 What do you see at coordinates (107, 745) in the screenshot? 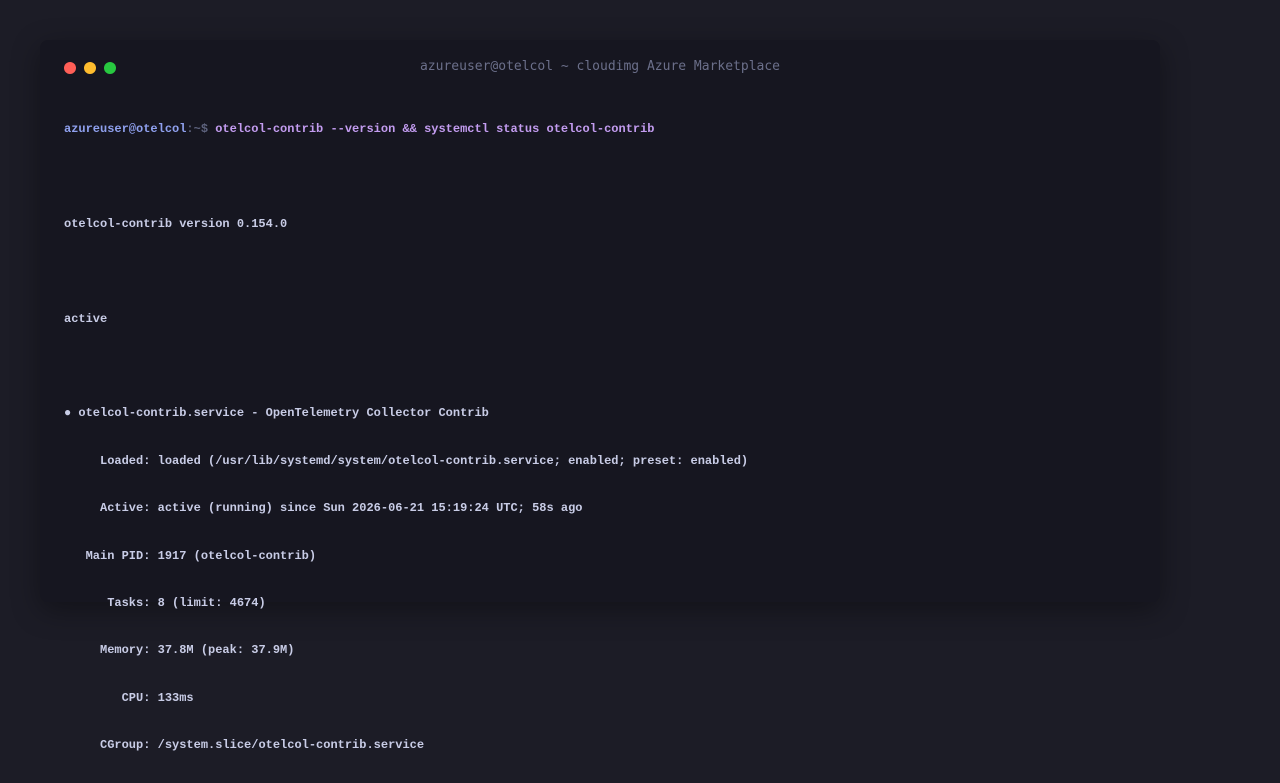
I see `field-key: CGroup:` at bounding box center [107, 745].